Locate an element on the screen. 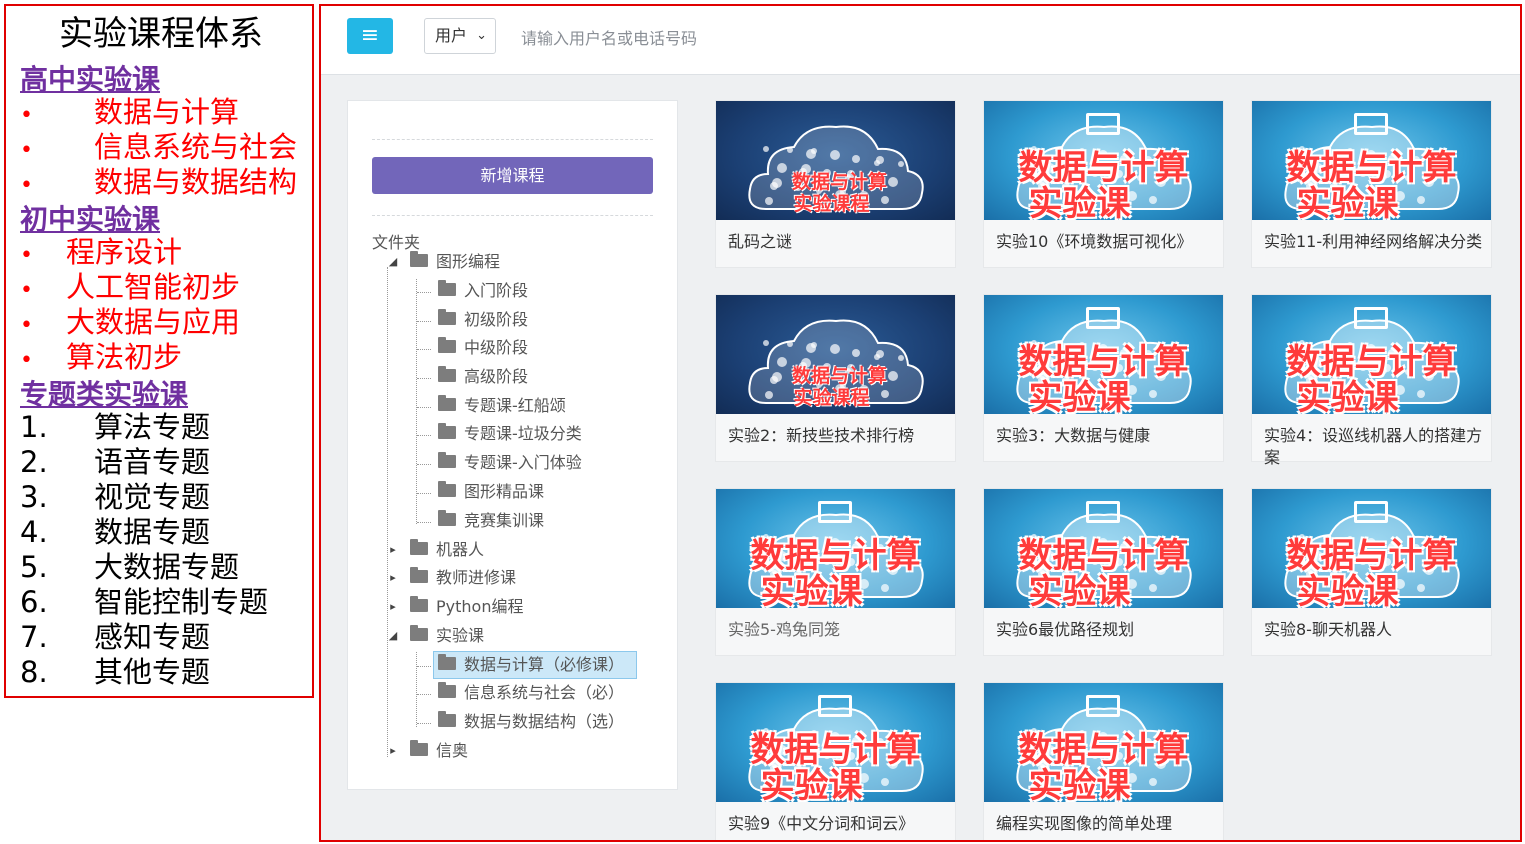  outline-heading-topics: 专题类实验课 is located at coordinates (104, 394).